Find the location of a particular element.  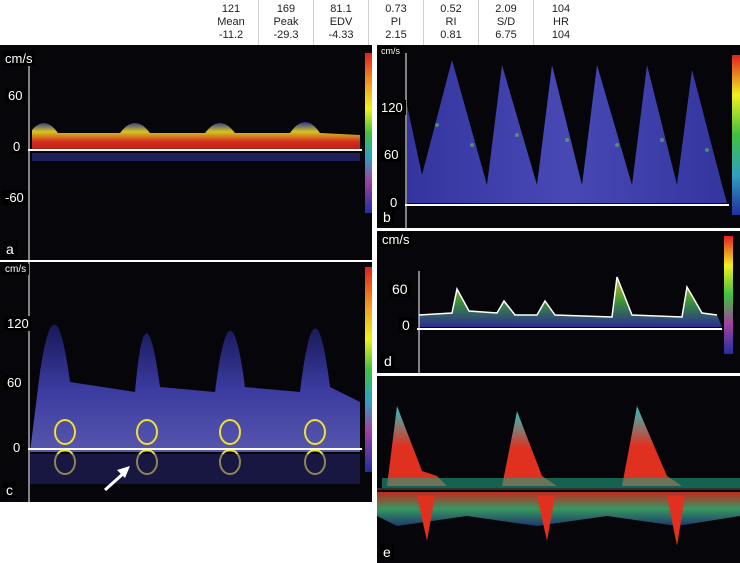

stat-value-top: 121 is located at coordinates (231, 9).